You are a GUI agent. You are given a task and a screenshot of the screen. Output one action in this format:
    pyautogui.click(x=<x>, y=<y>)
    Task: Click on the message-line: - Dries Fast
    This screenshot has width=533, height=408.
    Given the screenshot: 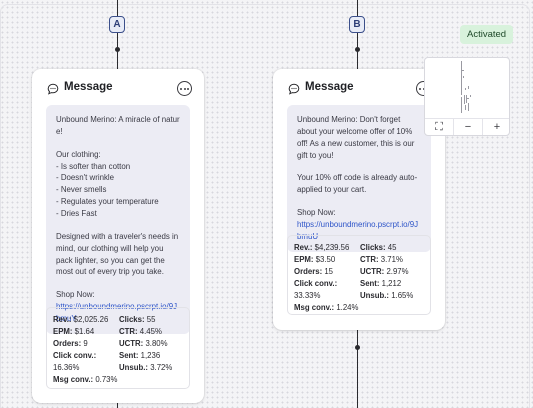 What is the action you would take?
    pyautogui.click(x=76, y=214)
    